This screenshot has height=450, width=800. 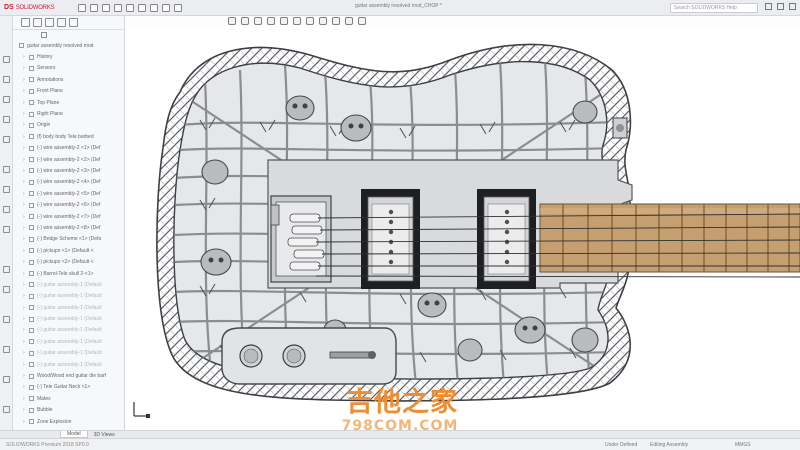 I want to click on hide-show-items-icon, so click(x=323, y=20).